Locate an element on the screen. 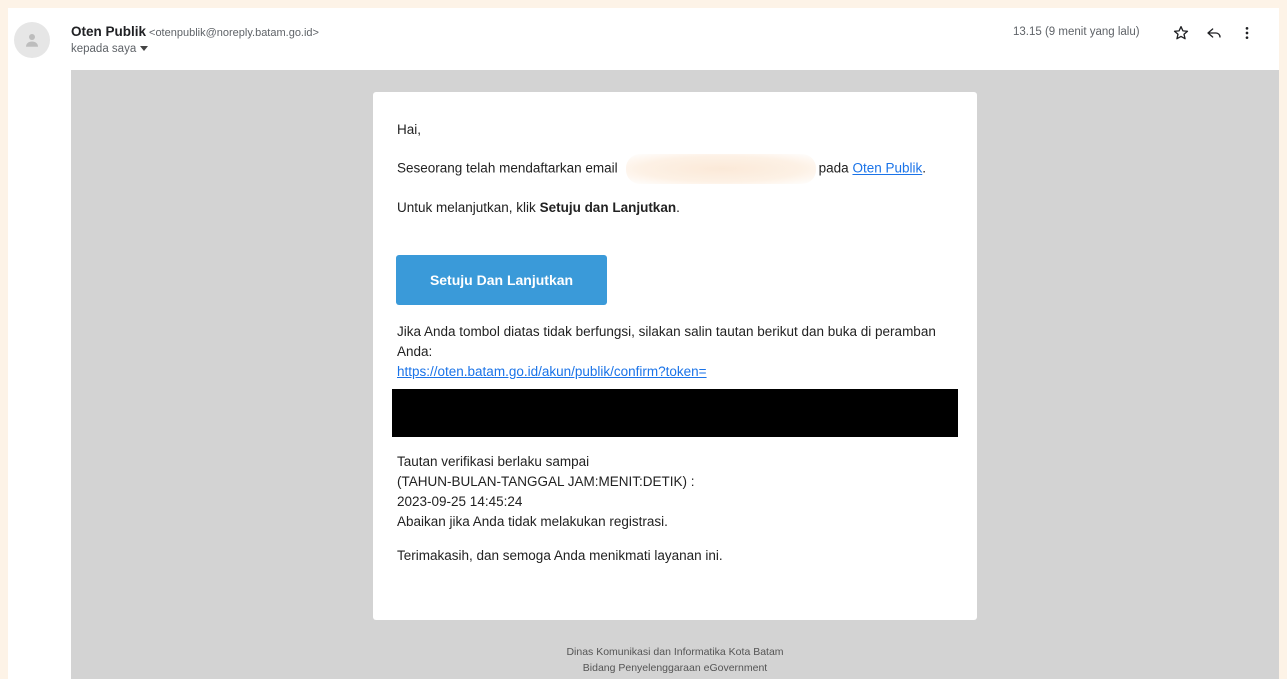  reply-icon is located at coordinates (1214, 33).